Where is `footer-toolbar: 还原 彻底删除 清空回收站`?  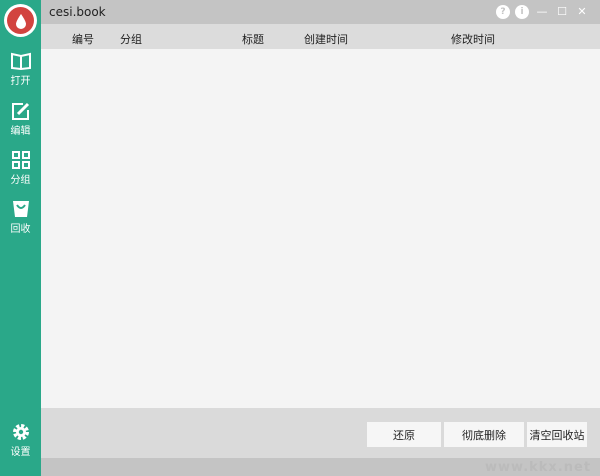 footer-toolbar: 还原 彻底删除 清空回收站 is located at coordinates (320, 433).